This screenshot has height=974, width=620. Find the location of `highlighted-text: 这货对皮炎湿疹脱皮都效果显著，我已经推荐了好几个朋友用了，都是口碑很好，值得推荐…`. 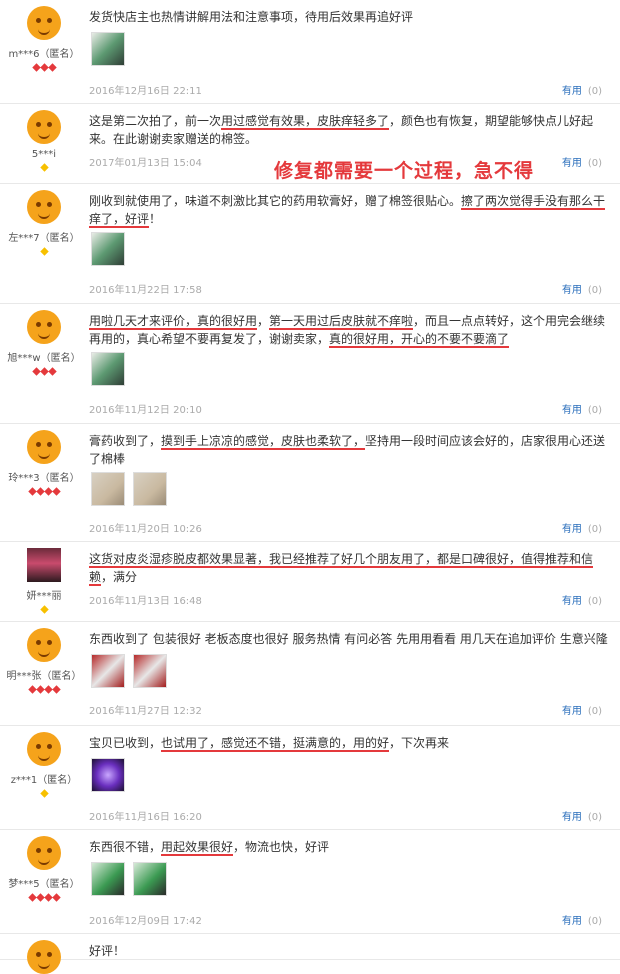

highlighted-text: 这货对皮炎湿疹脱皮都效果显著，我已经推荐了好几个朋友用了，都是口碑很好，值得推荐… is located at coordinates (341, 569).